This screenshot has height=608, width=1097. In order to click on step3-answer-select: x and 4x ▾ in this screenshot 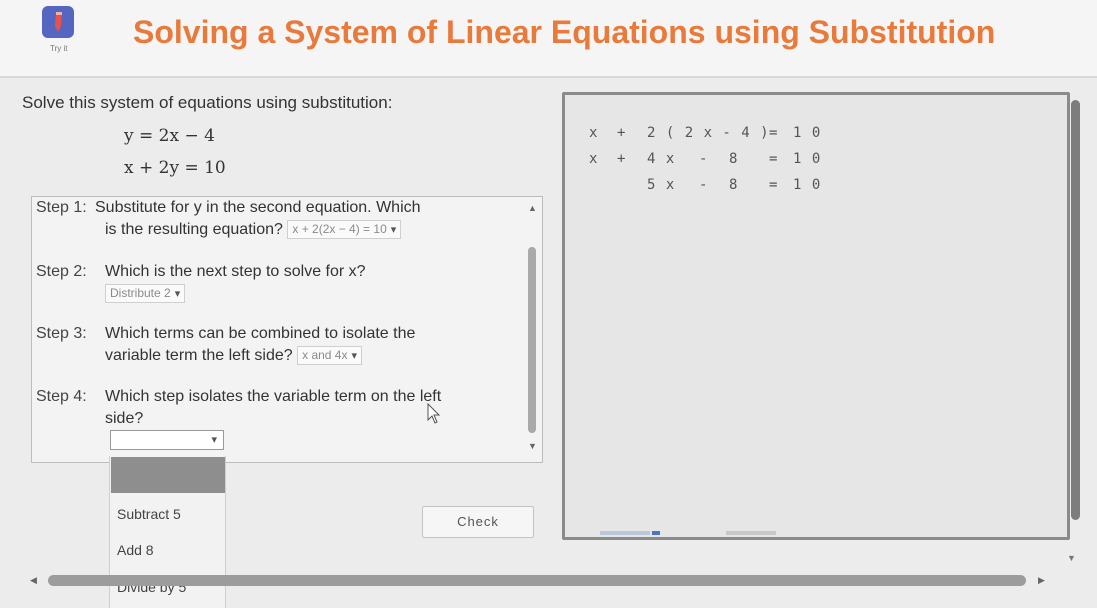, I will do `click(330, 356)`.